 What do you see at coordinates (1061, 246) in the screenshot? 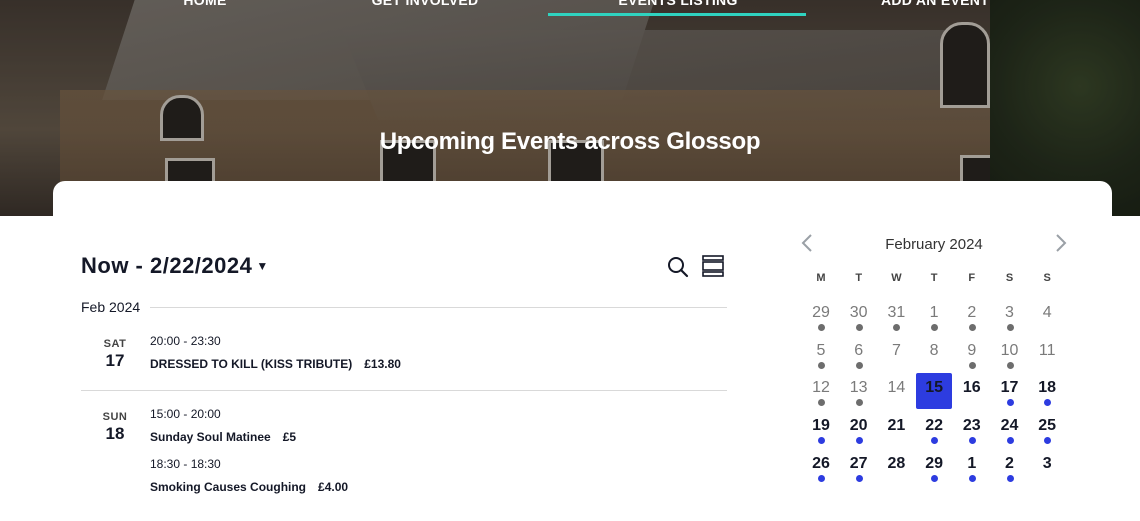
I see `next-month-button` at bounding box center [1061, 246].